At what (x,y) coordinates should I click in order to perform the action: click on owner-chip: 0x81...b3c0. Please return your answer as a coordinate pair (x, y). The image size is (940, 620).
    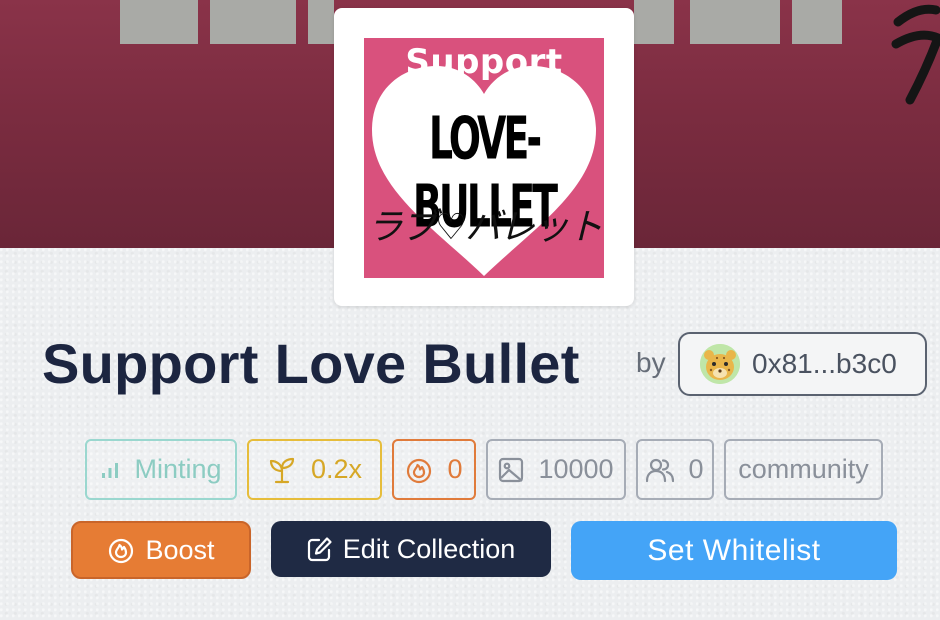
    Looking at the image, I should click on (802, 364).